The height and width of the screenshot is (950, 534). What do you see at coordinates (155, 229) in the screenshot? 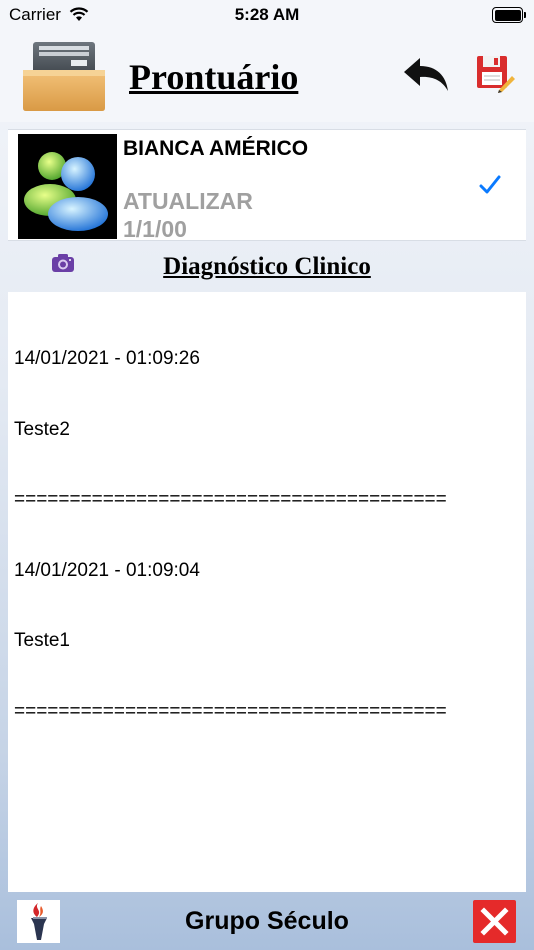
I see `patient-date: 1/1/00` at bounding box center [155, 229].